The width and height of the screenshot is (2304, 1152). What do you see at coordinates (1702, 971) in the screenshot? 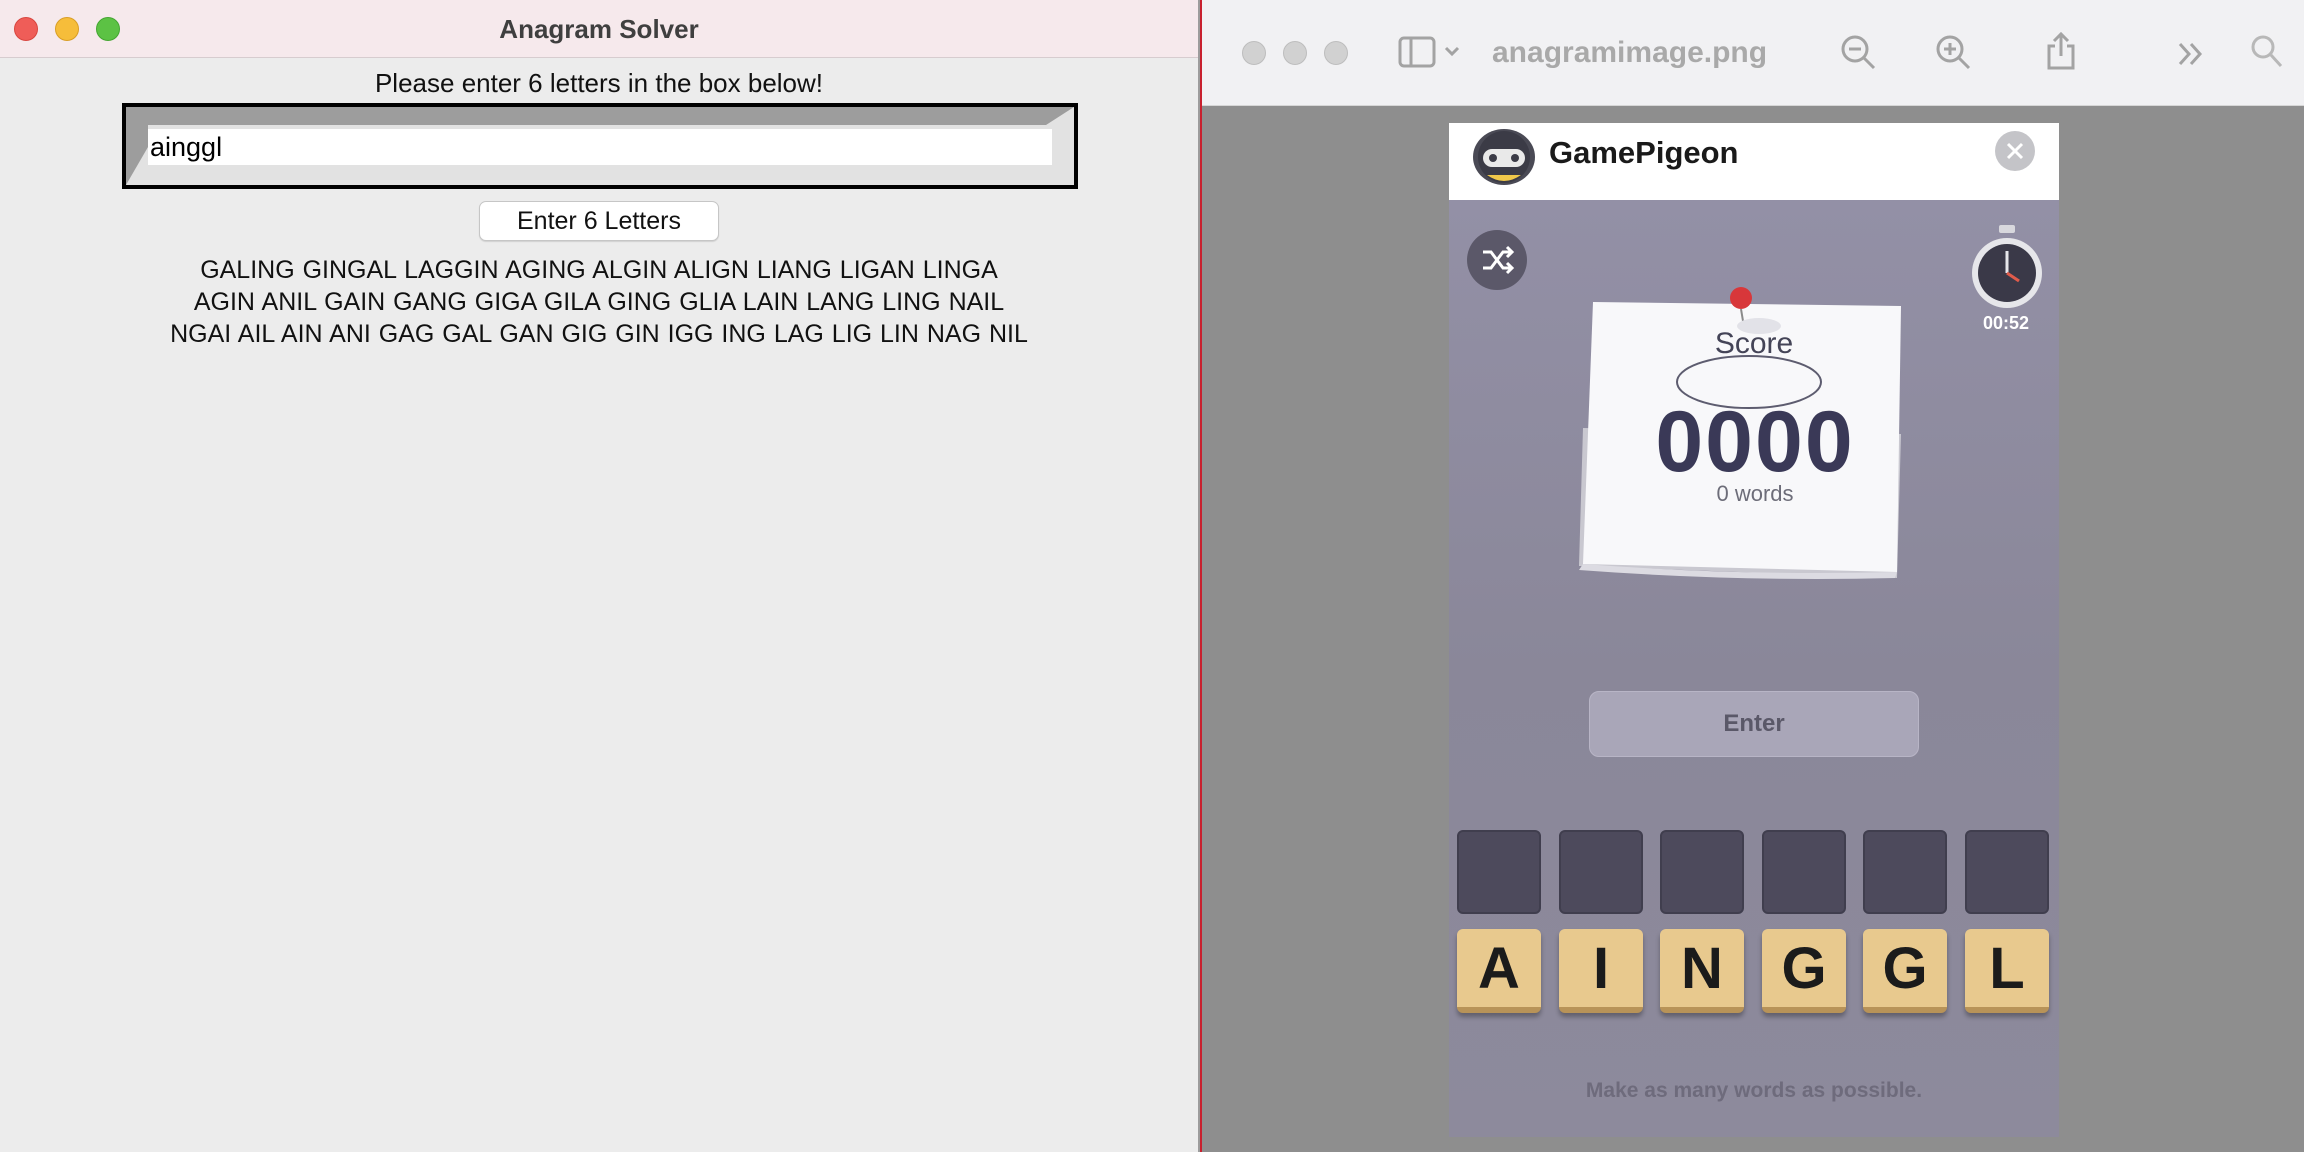
I see `letter-tile: N` at bounding box center [1702, 971].